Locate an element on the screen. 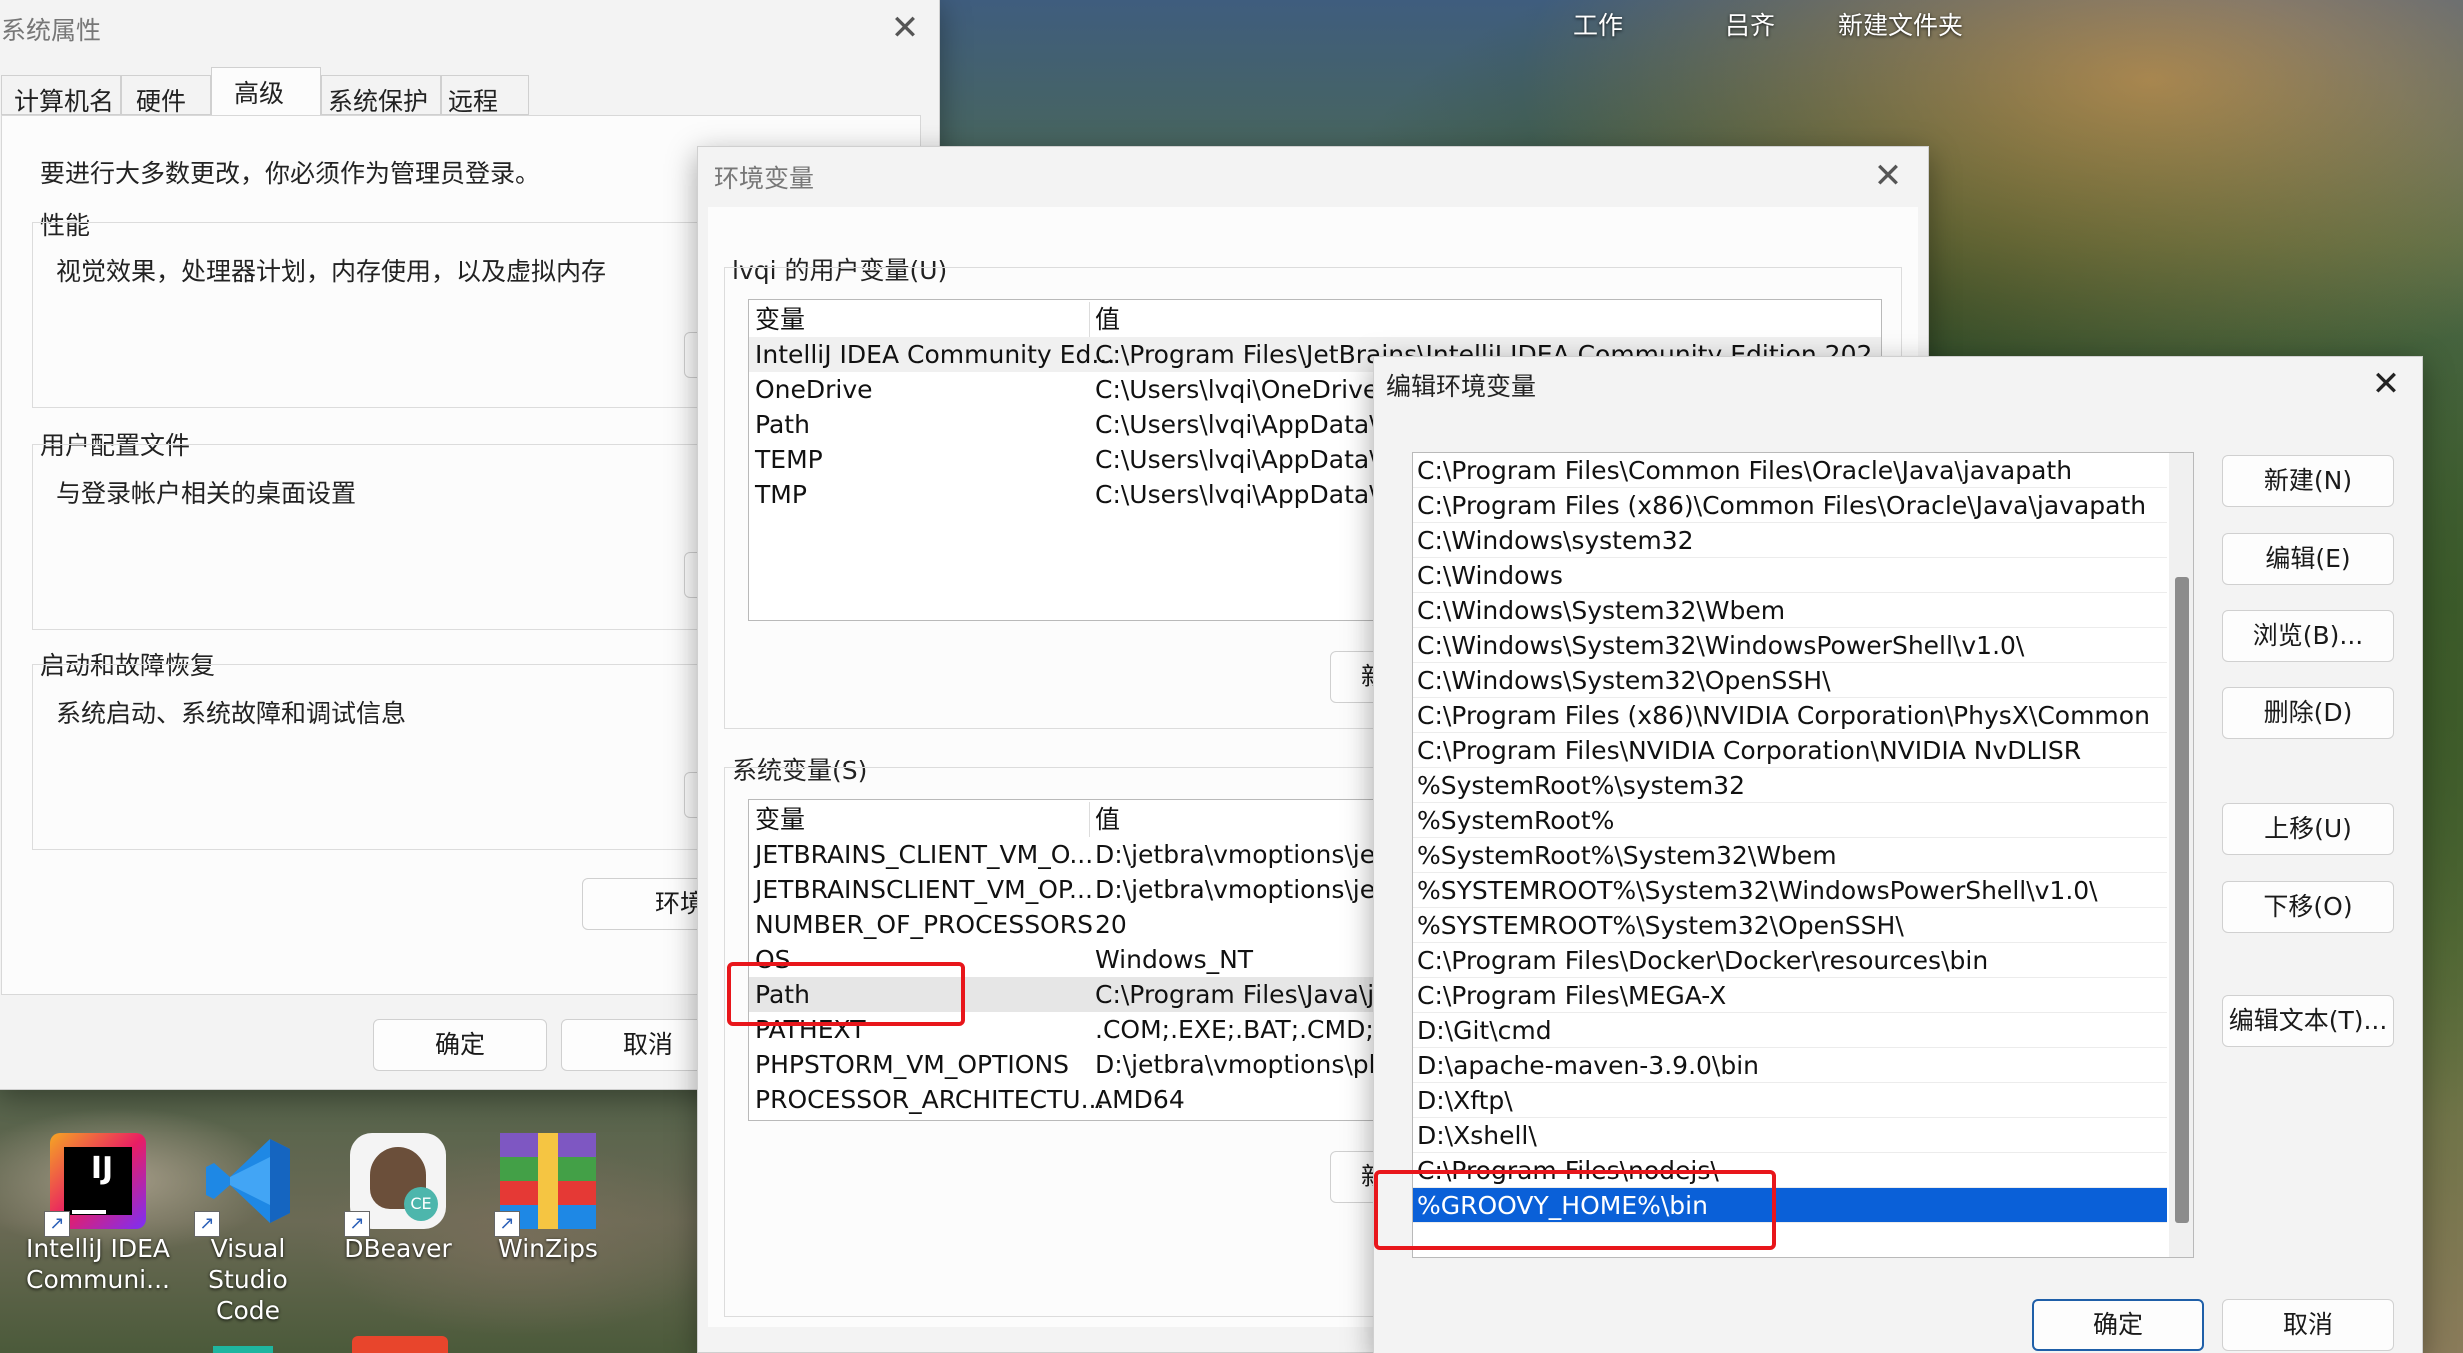 This screenshot has width=2463, height=1353. intellij-idea-icon: IJ ↗ is located at coordinates (95, 1185).